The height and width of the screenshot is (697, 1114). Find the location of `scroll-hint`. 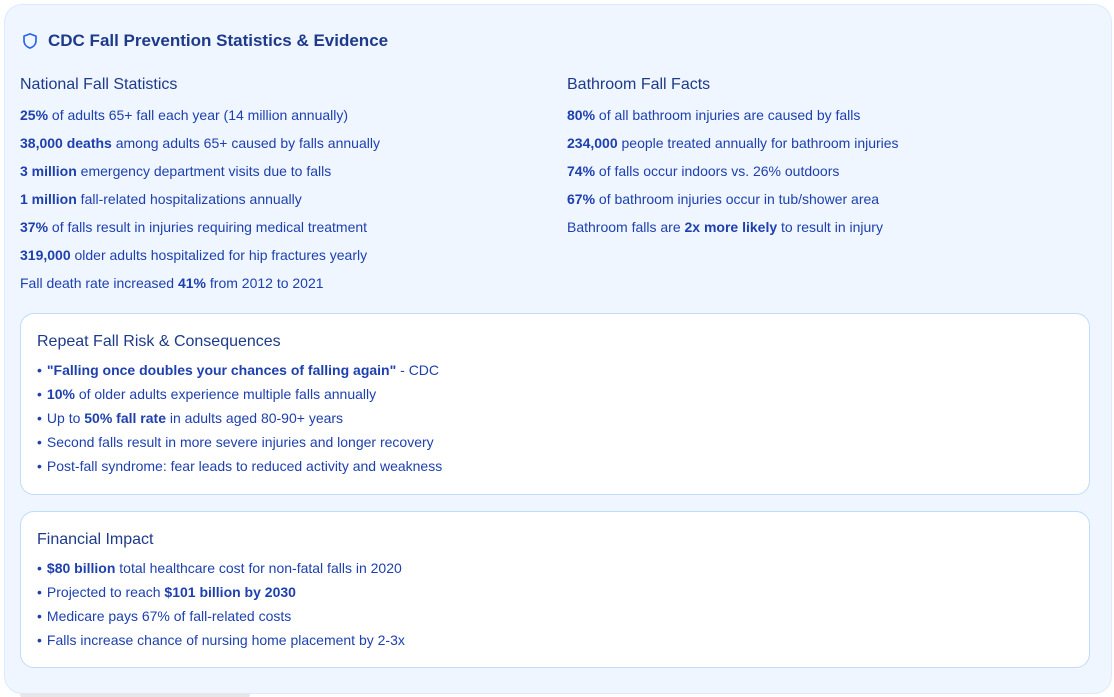

scroll-hint is located at coordinates (135, 695).